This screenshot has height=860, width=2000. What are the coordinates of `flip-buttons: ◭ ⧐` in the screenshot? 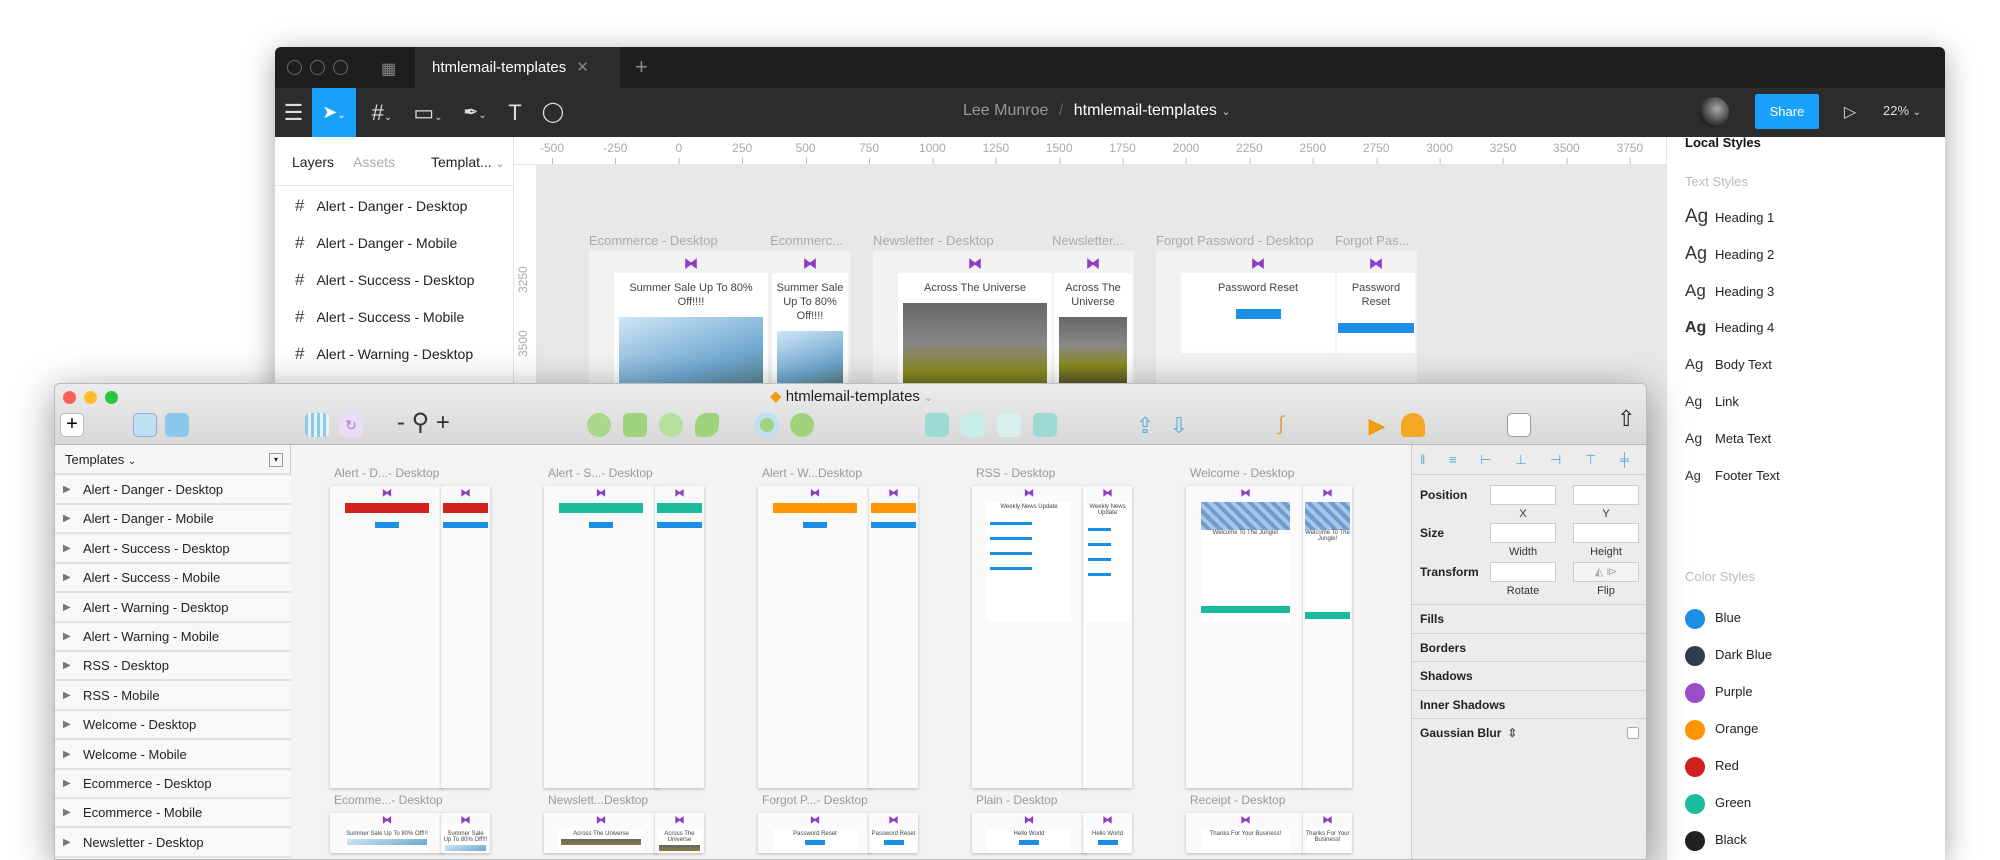 It's located at (1606, 572).